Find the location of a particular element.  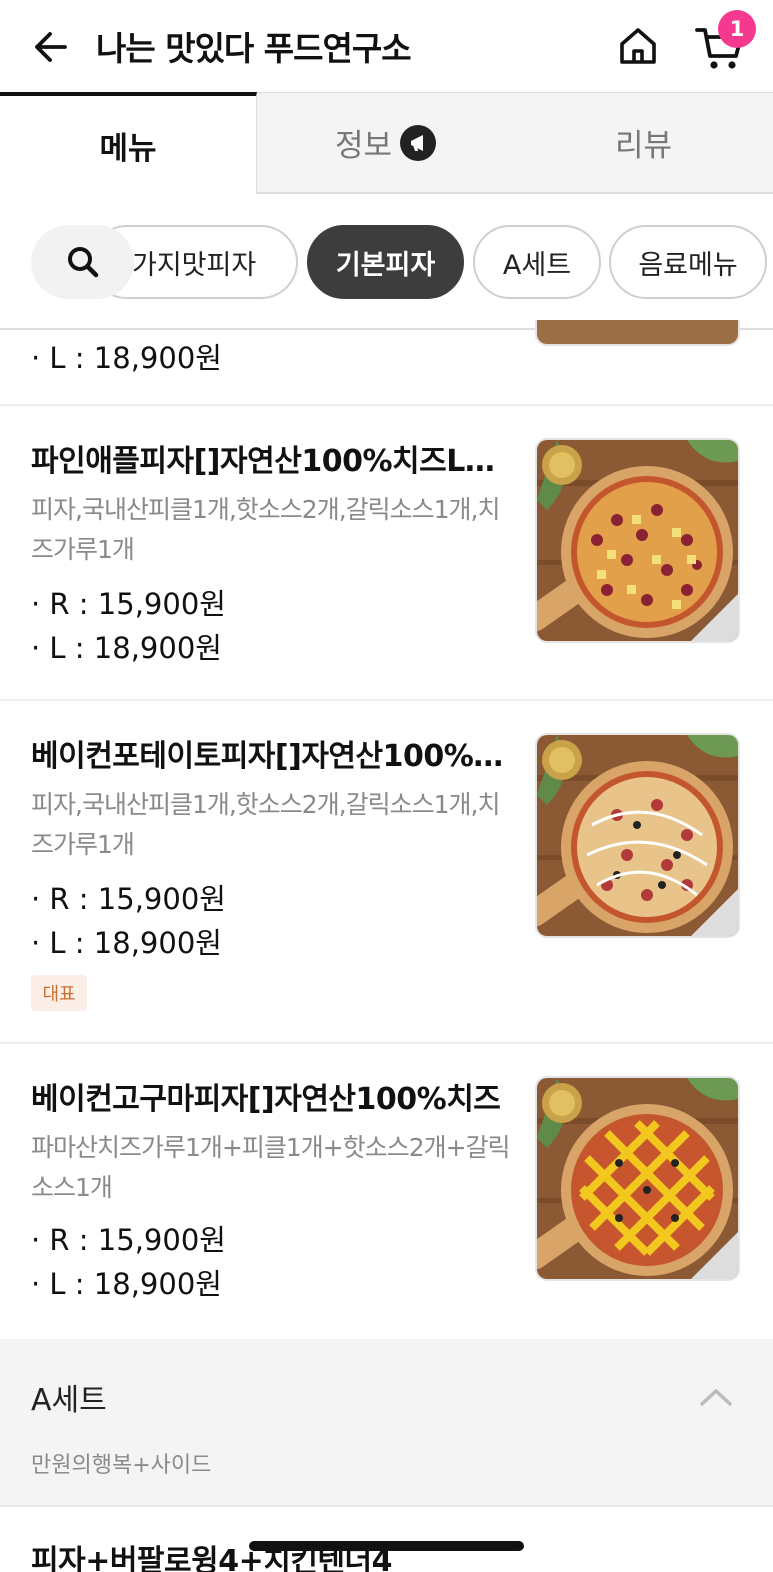

tab-menu-label: 메뉴 is located at coordinates (128, 148).